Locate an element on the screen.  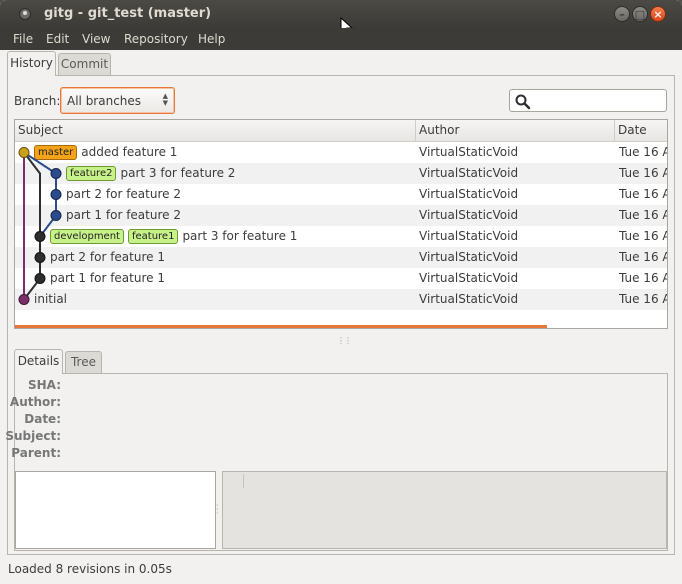
menu-file: File is located at coordinates (23, 39).